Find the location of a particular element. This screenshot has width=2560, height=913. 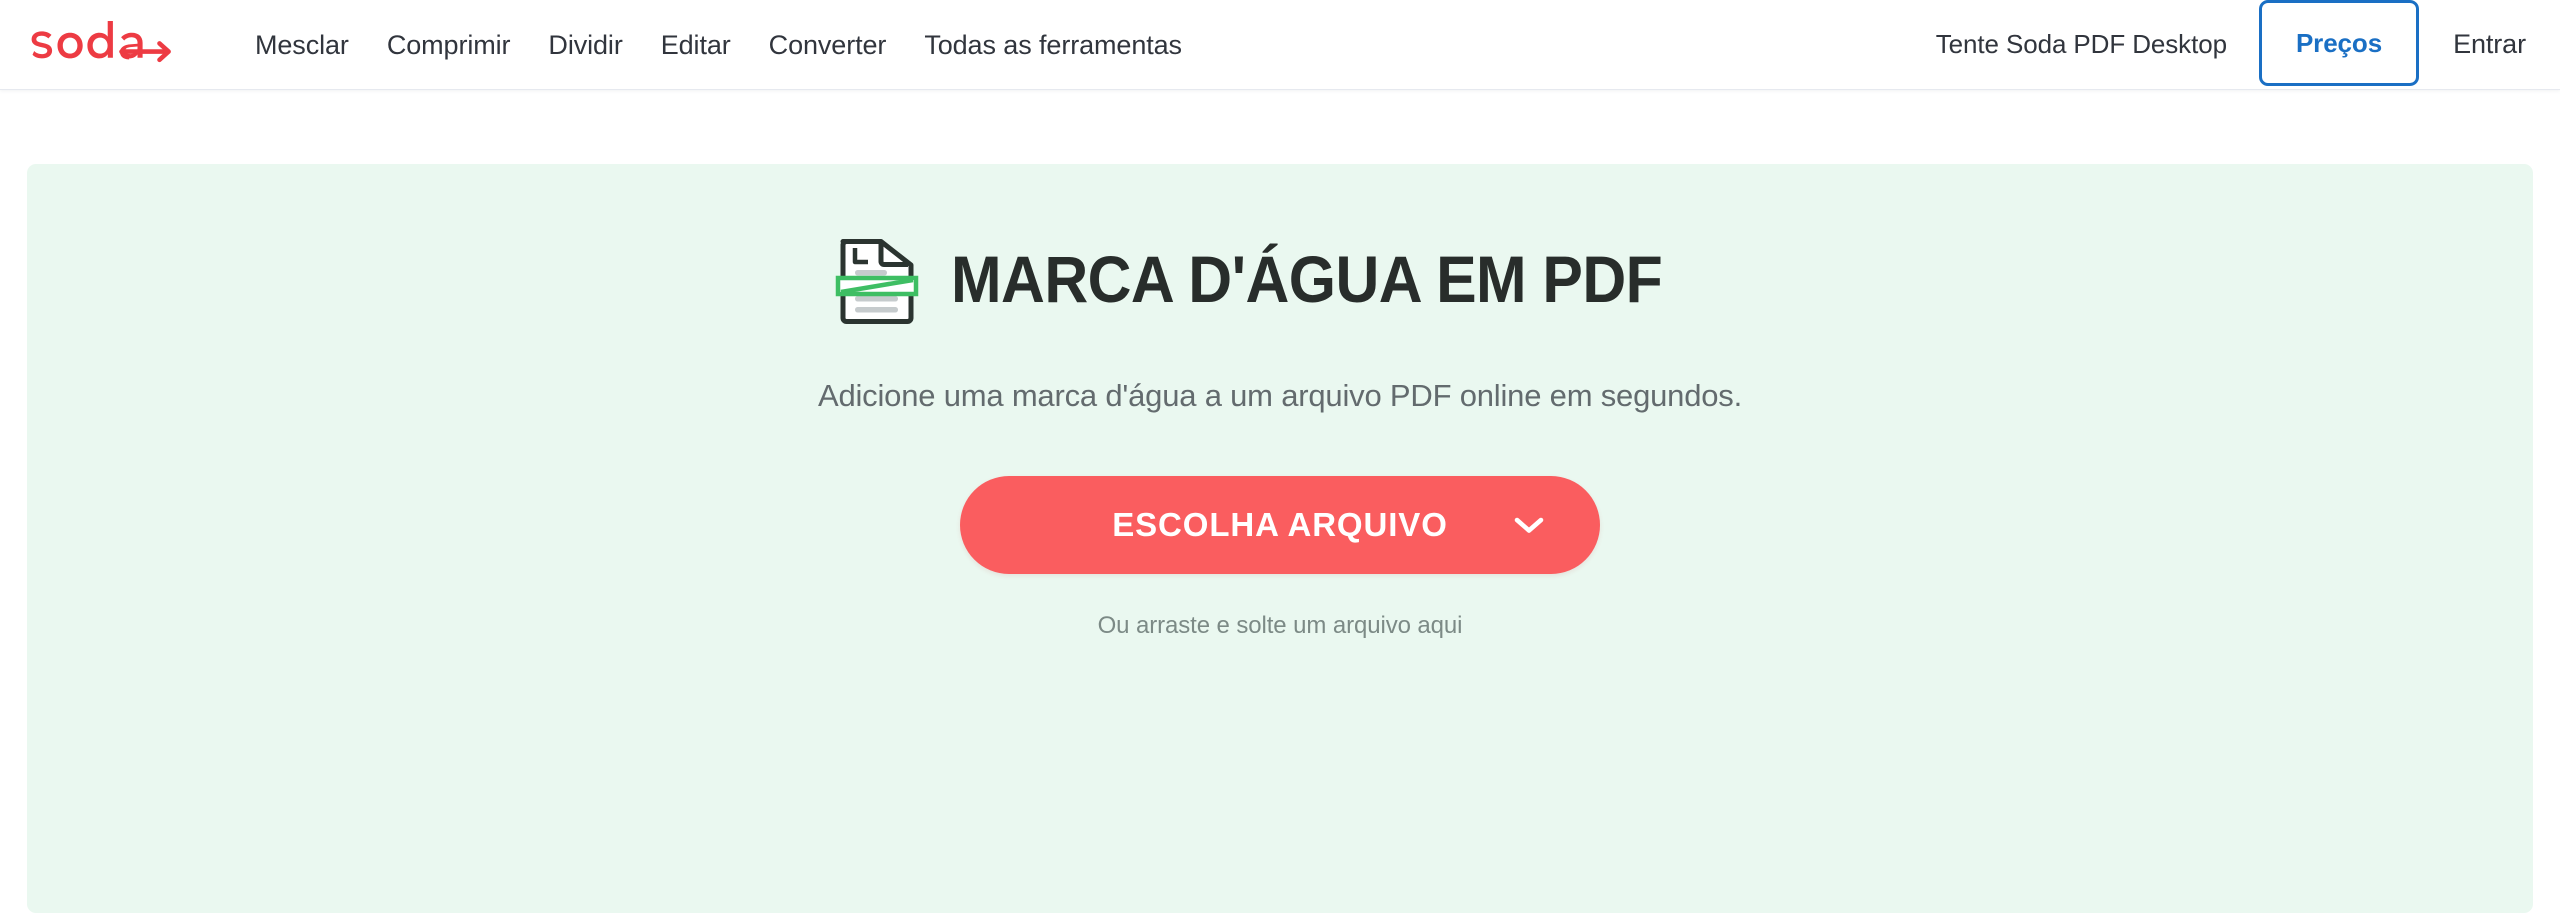

nav-item-mesclar: Mesclar is located at coordinates (302, 45).